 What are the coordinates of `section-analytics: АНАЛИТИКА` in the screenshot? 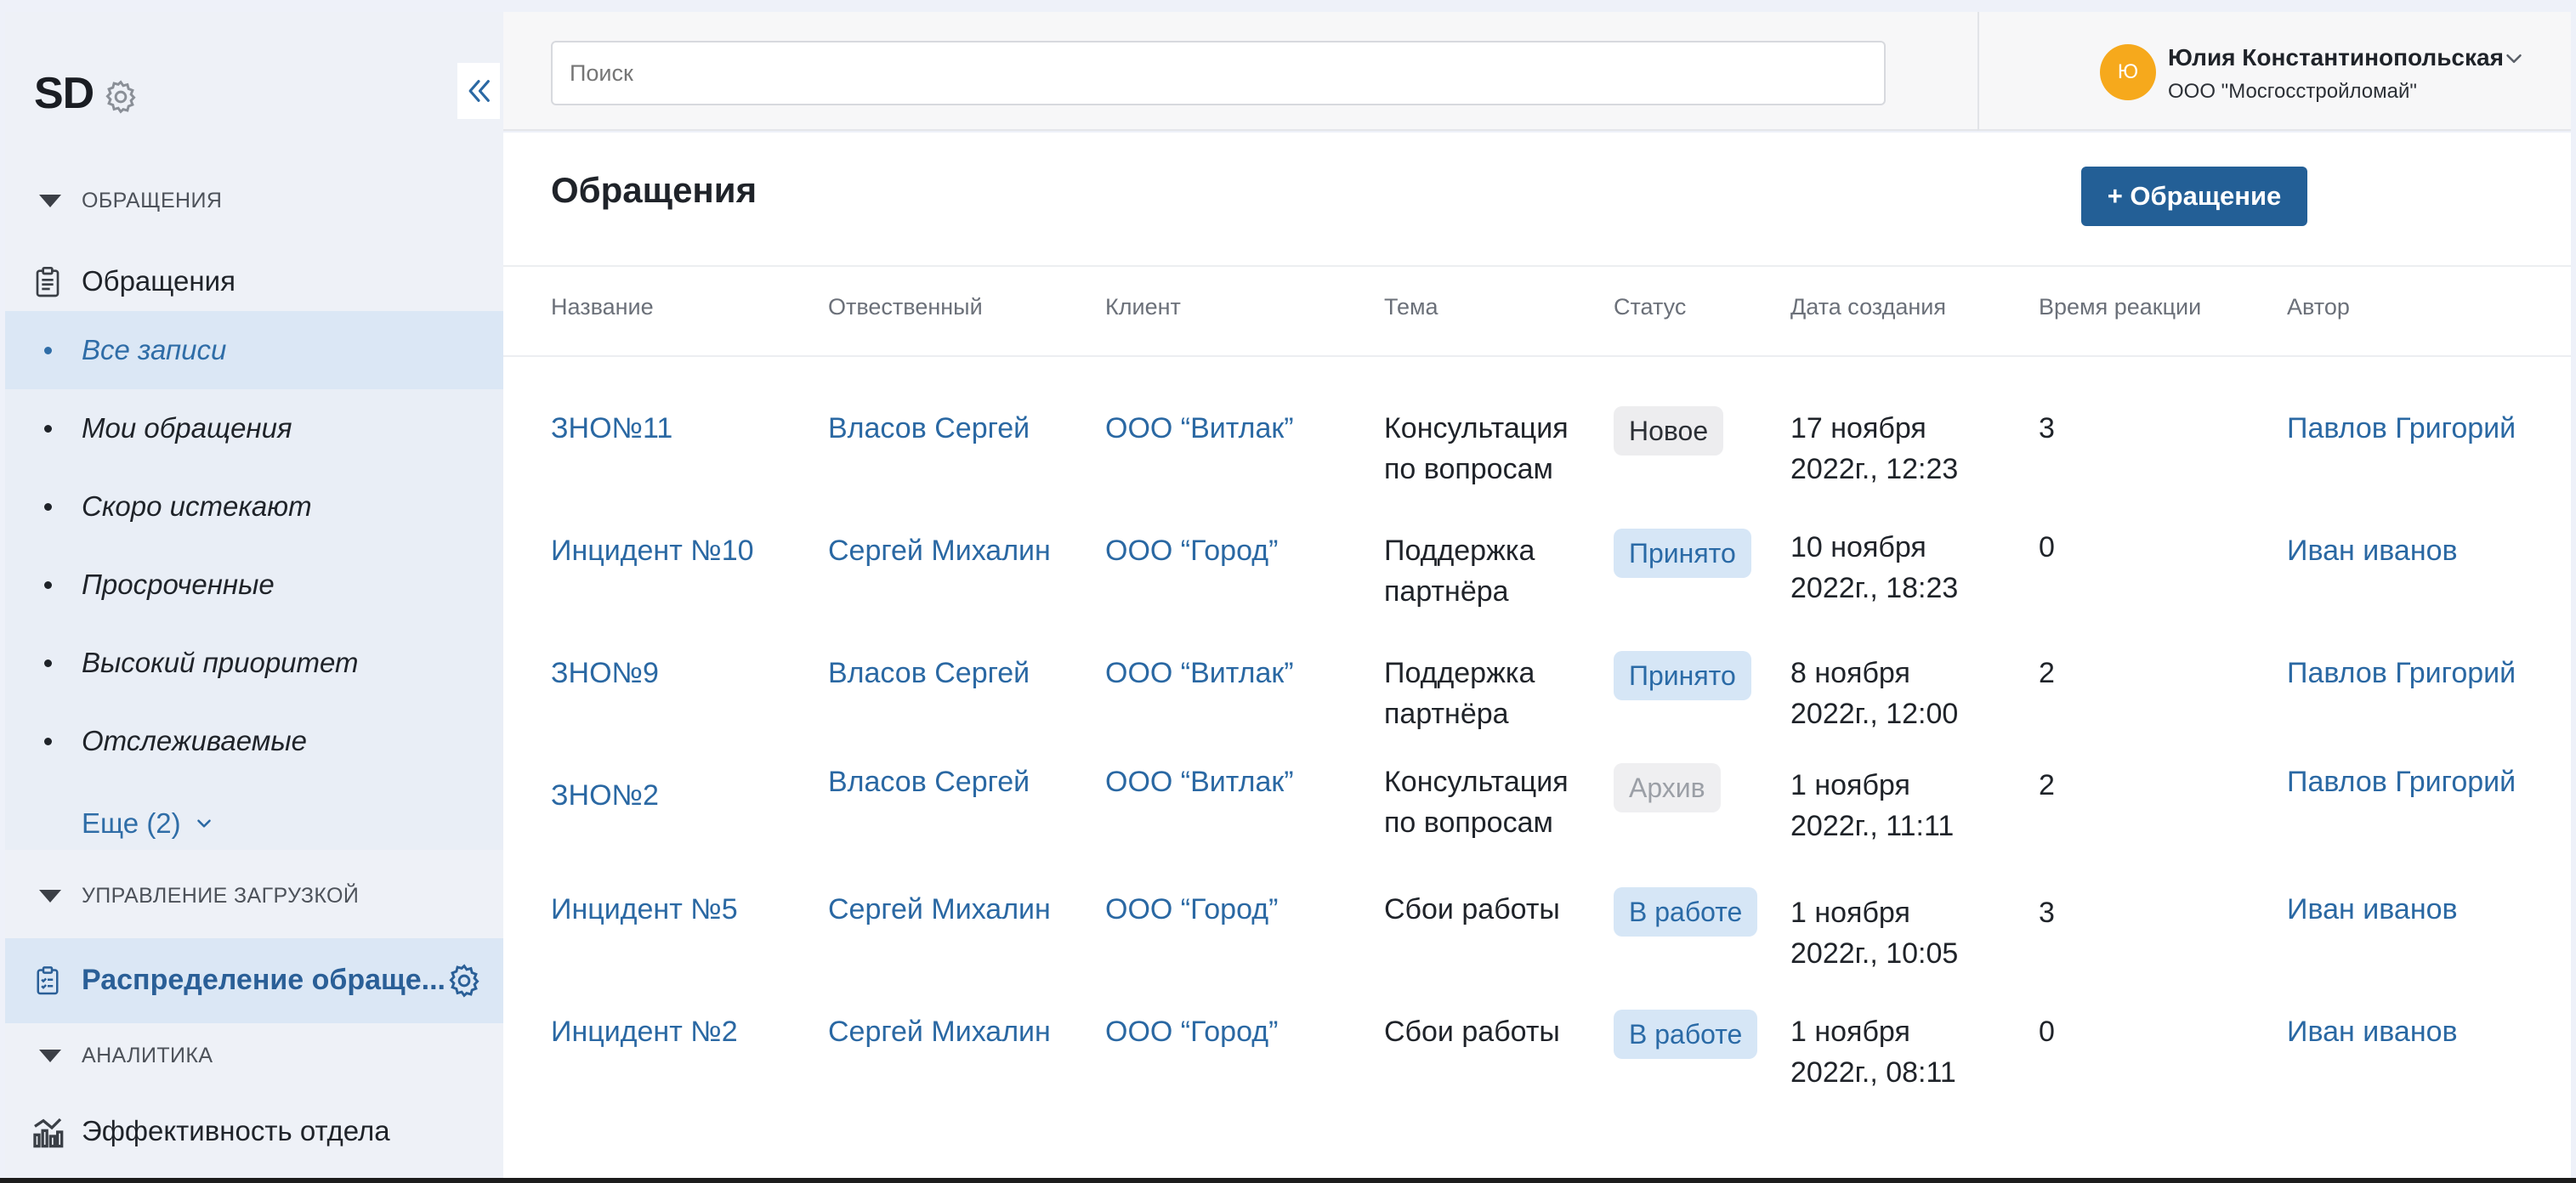 It's located at (126, 1056).